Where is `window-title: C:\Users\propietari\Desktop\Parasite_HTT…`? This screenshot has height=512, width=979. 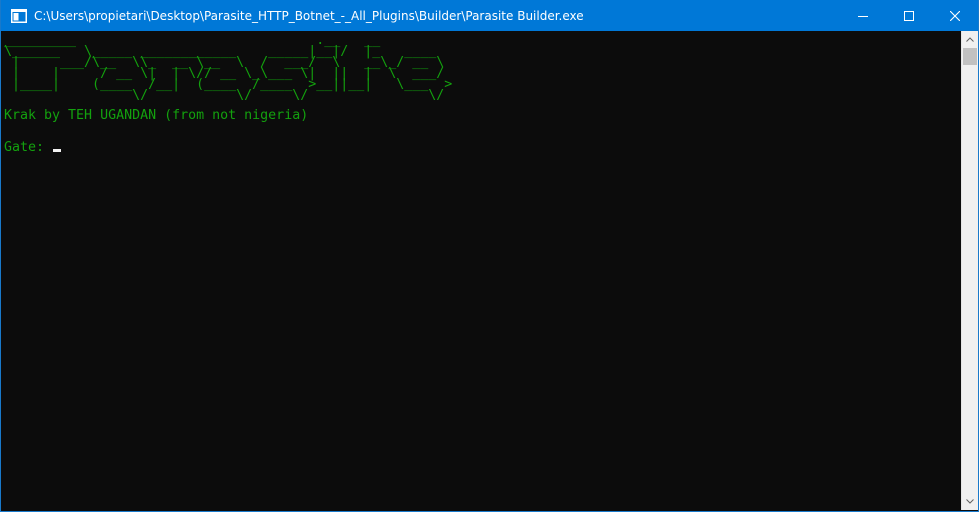 window-title: C:\Users\propietari\Desktop\Parasite_HTT… is located at coordinates (309, 15).